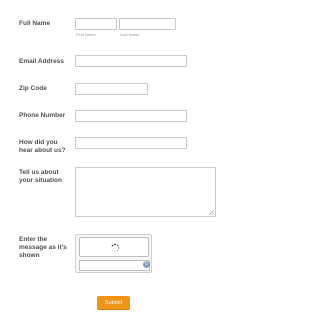  I want to click on captcha-widget: ↻, so click(113, 253).